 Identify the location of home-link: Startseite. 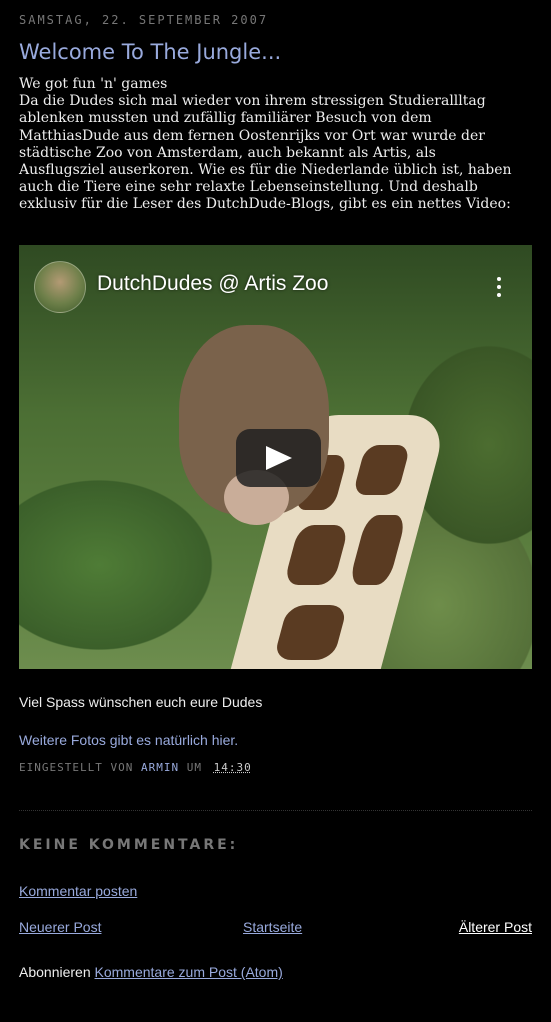
(272, 927).